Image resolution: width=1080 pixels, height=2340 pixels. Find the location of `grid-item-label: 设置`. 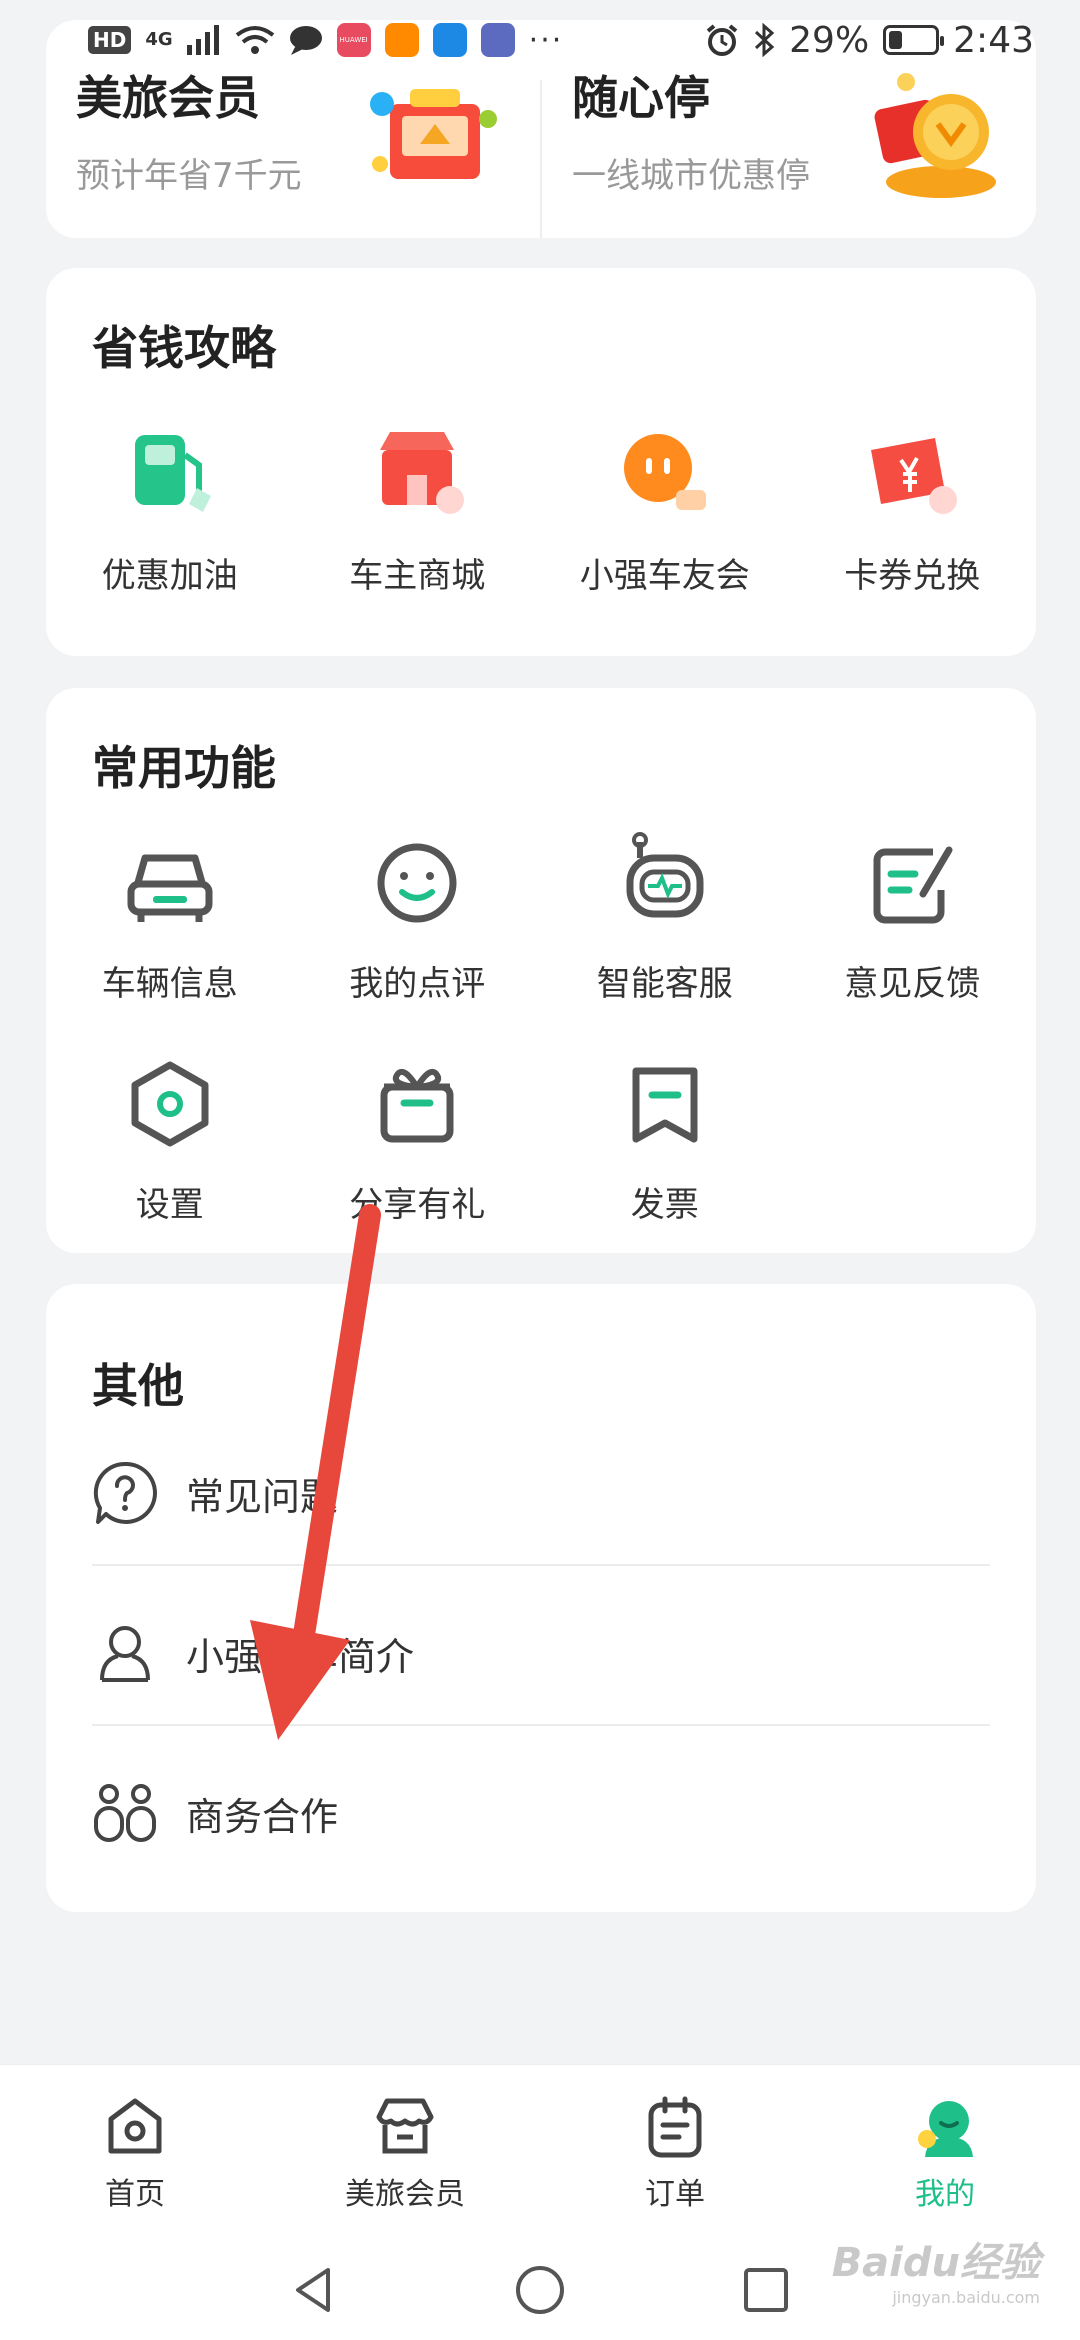

grid-item-label: 设置 is located at coordinates (169, 1205).